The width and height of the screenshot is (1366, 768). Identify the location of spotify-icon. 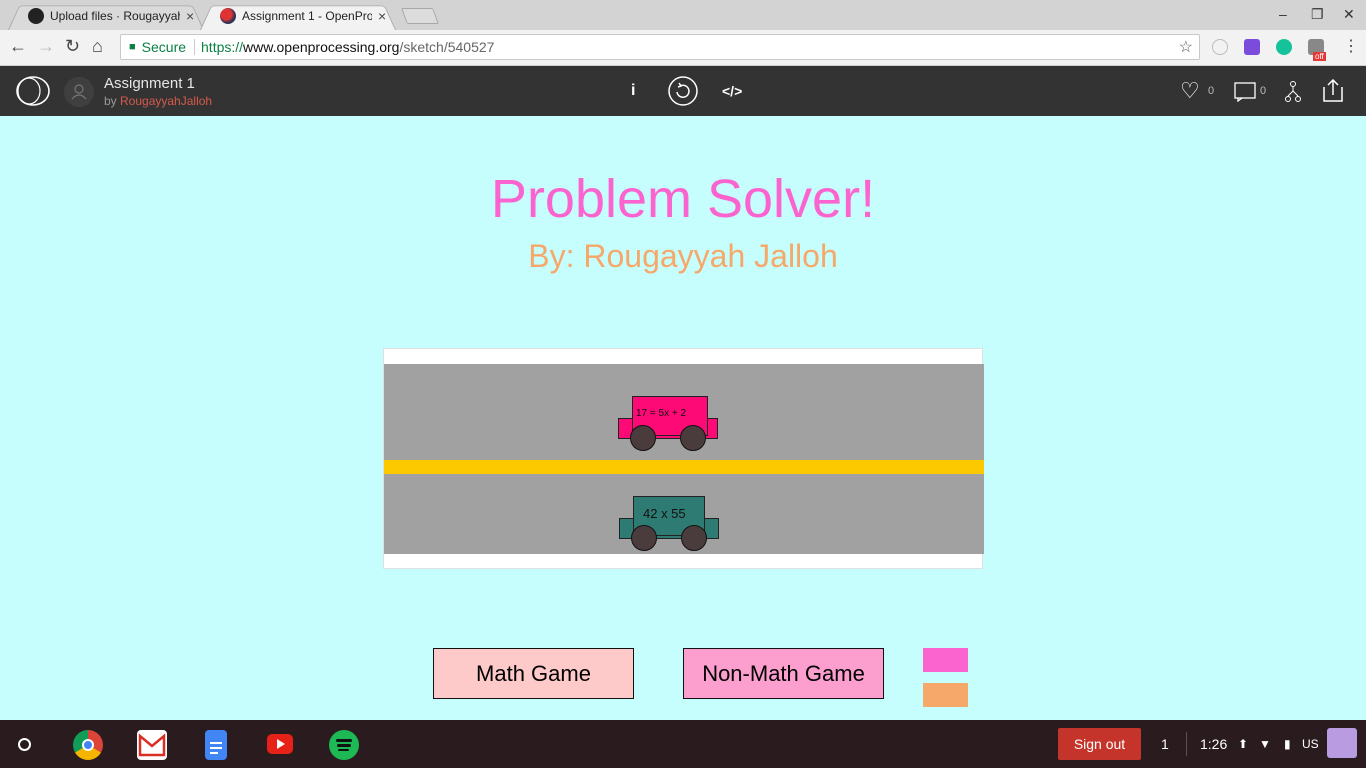
(344, 745).